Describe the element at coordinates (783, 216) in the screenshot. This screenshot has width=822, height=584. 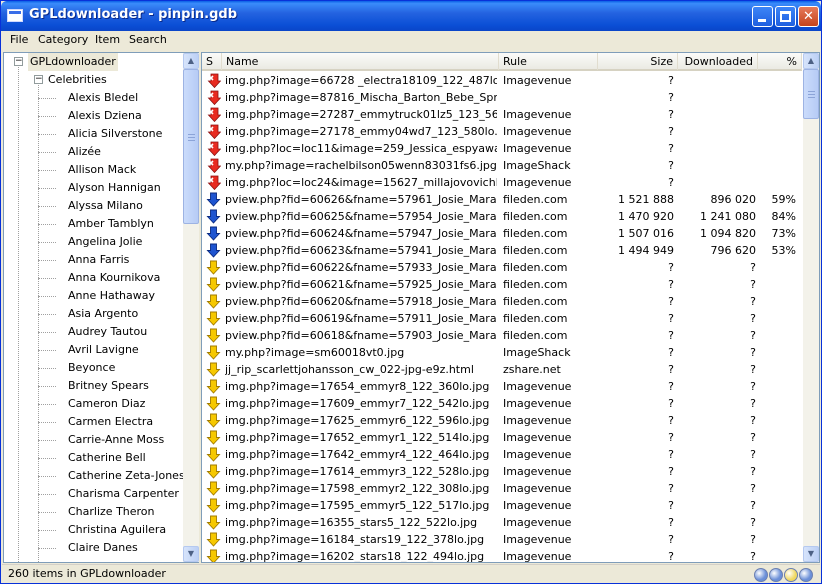
I see `cell-percent: 84%` at that location.